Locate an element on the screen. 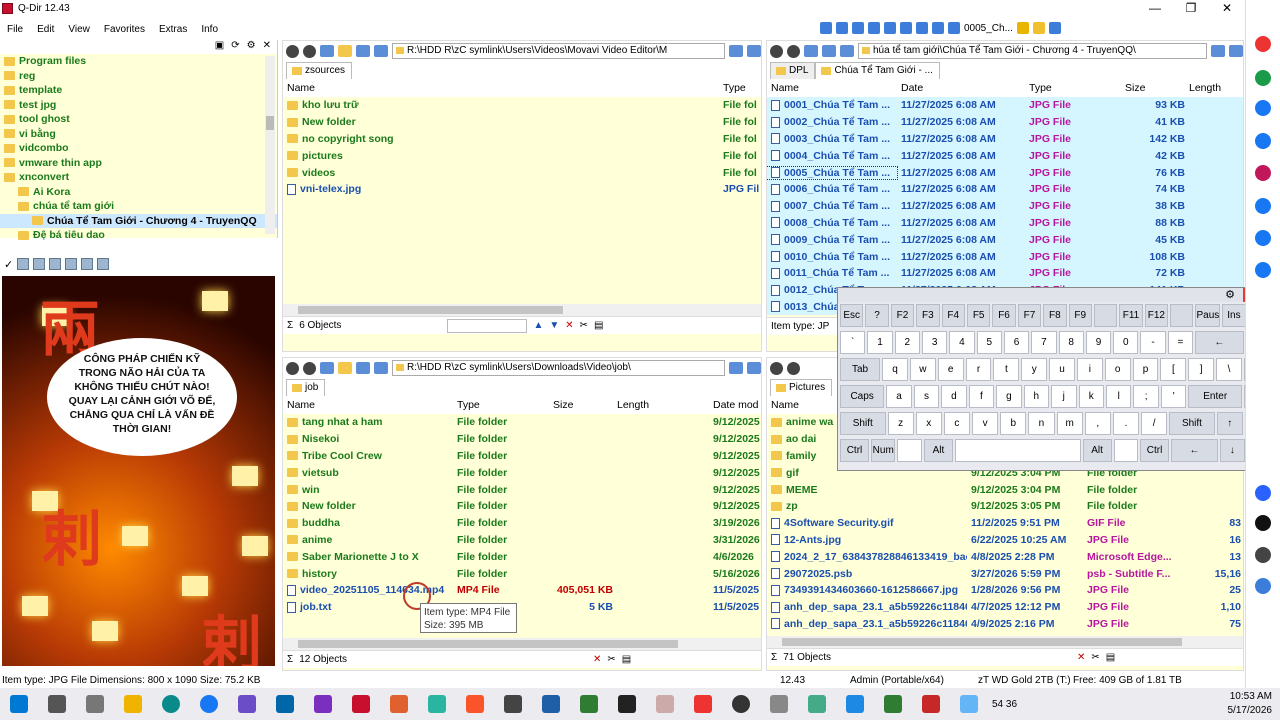  menu-item: View is located at coordinates (79, 29).